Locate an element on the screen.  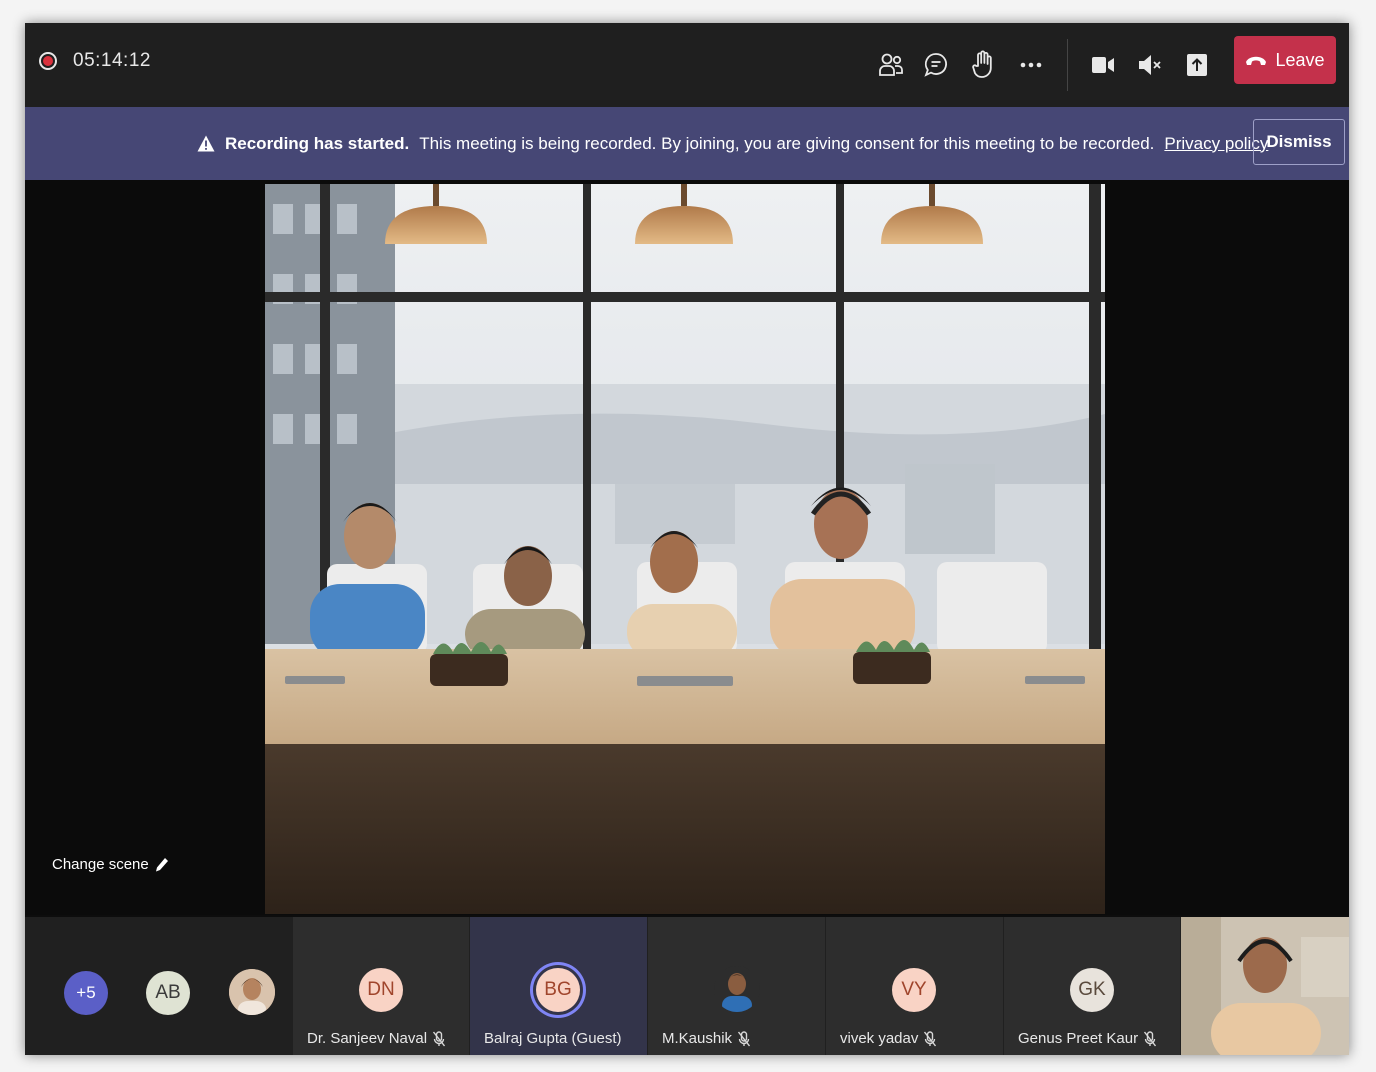
chat-icon is located at coordinates (935, 65).